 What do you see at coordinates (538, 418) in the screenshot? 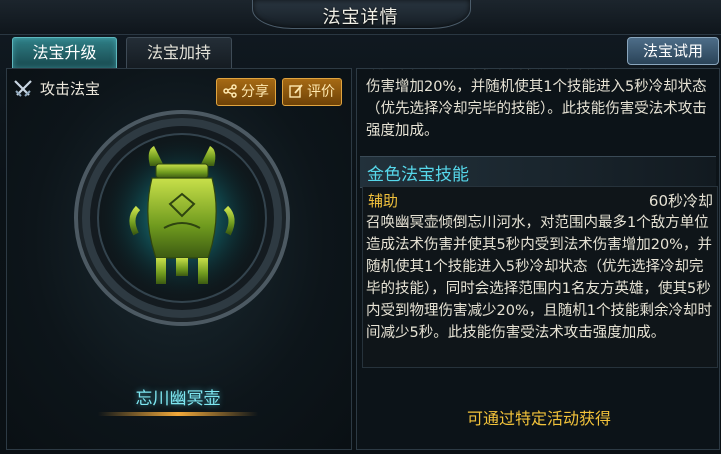
I see `obtain-method: 可通过特定活动获得` at bounding box center [538, 418].